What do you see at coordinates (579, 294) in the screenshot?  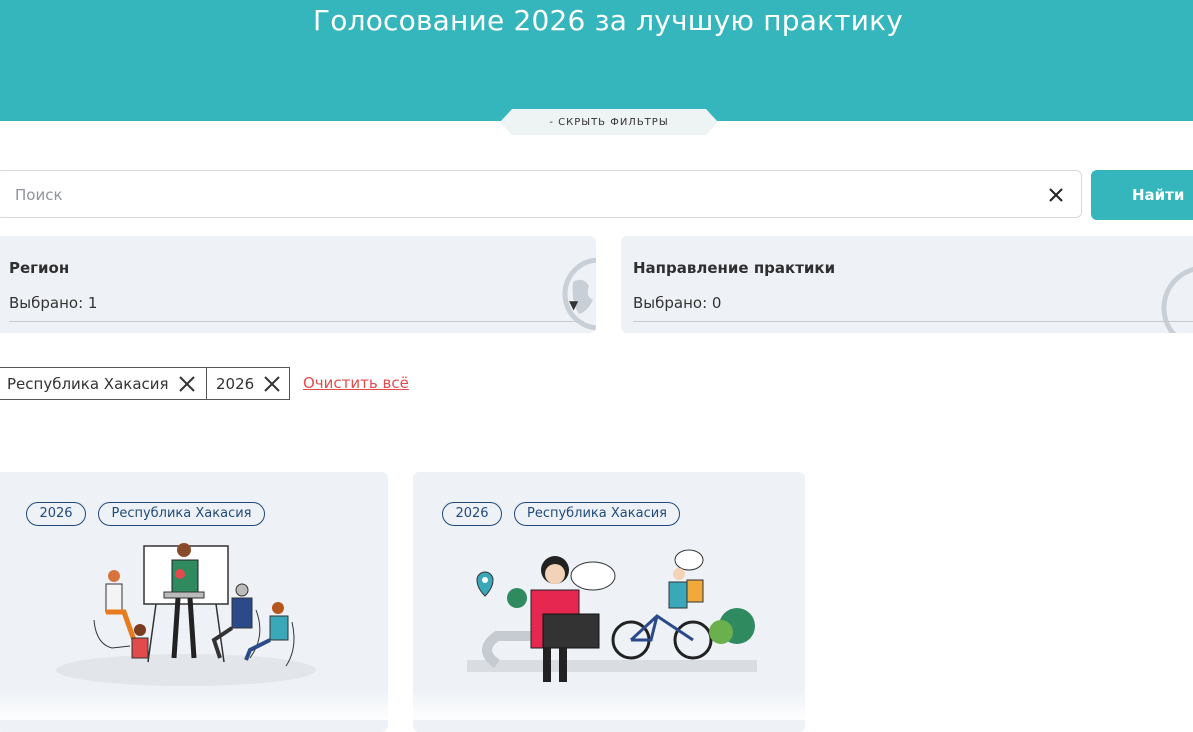 I see `globe-icon` at bounding box center [579, 294].